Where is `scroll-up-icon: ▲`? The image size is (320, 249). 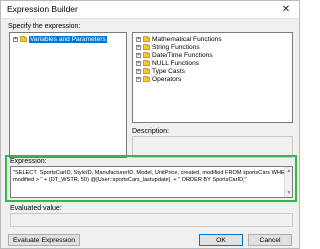
scroll-up-icon: ▲ is located at coordinates (288, 171).